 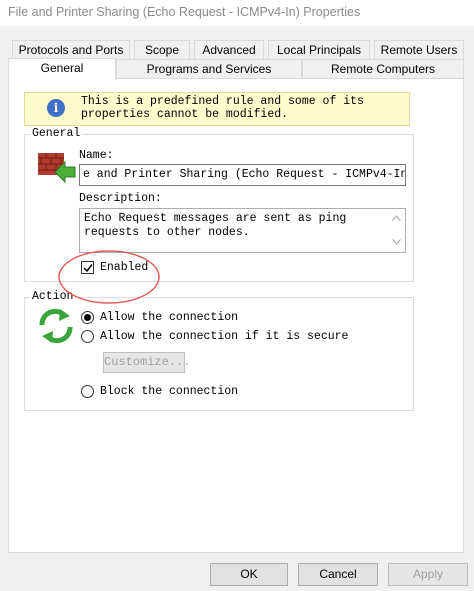 I want to click on firewall-rule-icon, so click(x=57, y=168).